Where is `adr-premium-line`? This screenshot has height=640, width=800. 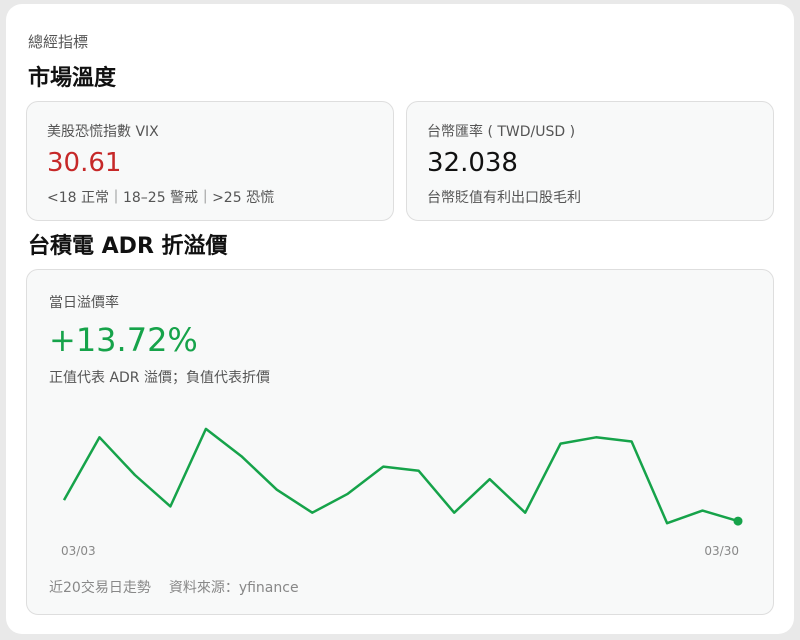
adr-premium-line is located at coordinates (400, 476).